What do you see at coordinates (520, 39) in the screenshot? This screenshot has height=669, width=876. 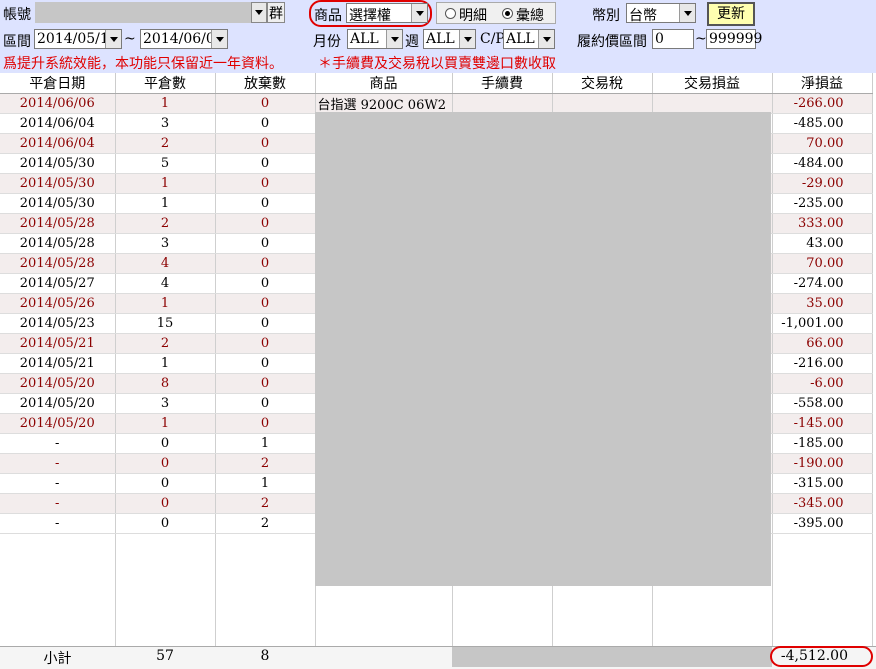 I see `cp-select-value: ALL` at bounding box center [520, 39].